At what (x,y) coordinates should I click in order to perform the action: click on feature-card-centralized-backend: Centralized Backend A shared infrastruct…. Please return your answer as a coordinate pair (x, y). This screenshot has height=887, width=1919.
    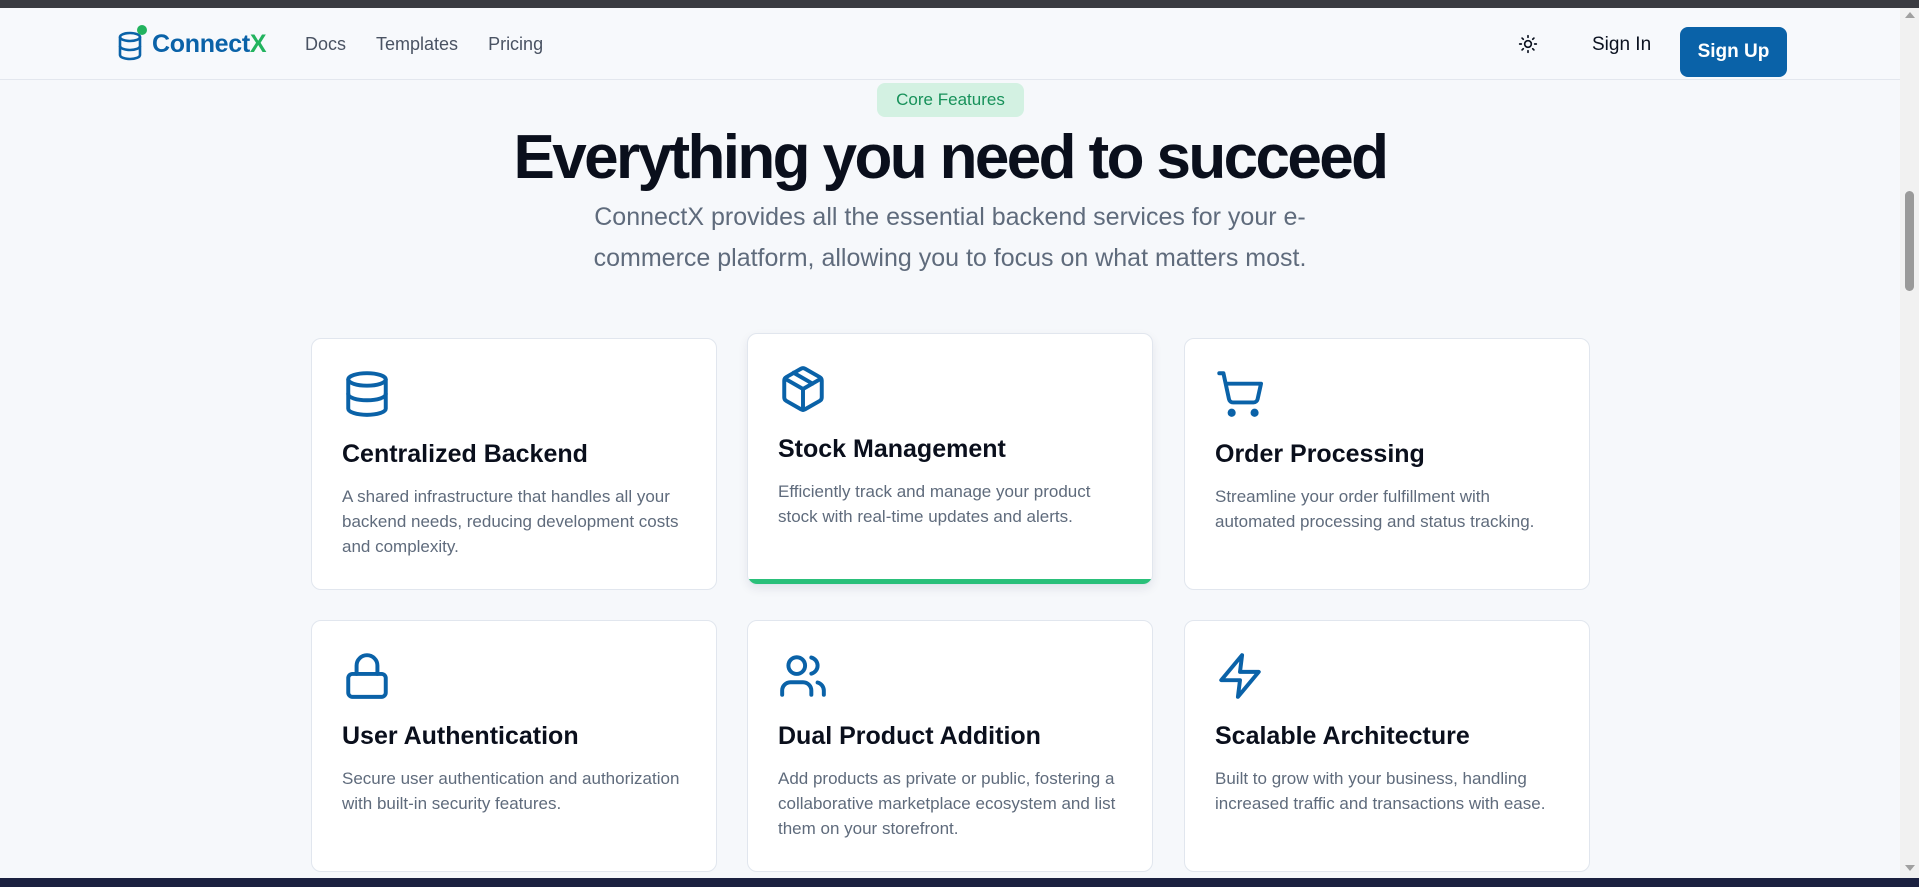
    Looking at the image, I should click on (514, 464).